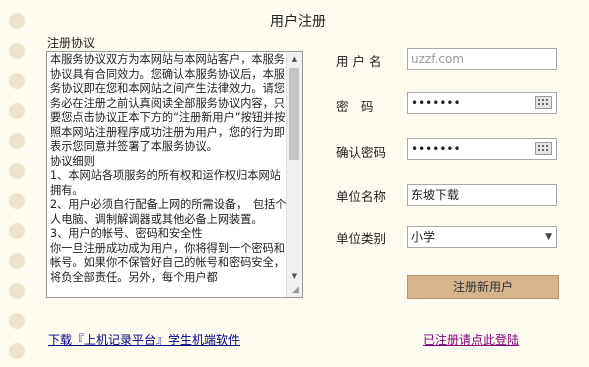 This screenshot has width=589, height=367. What do you see at coordinates (144, 339) in the screenshot?
I see `download-client-link: 下载『上机记录平台』学生机端软件` at bounding box center [144, 339].